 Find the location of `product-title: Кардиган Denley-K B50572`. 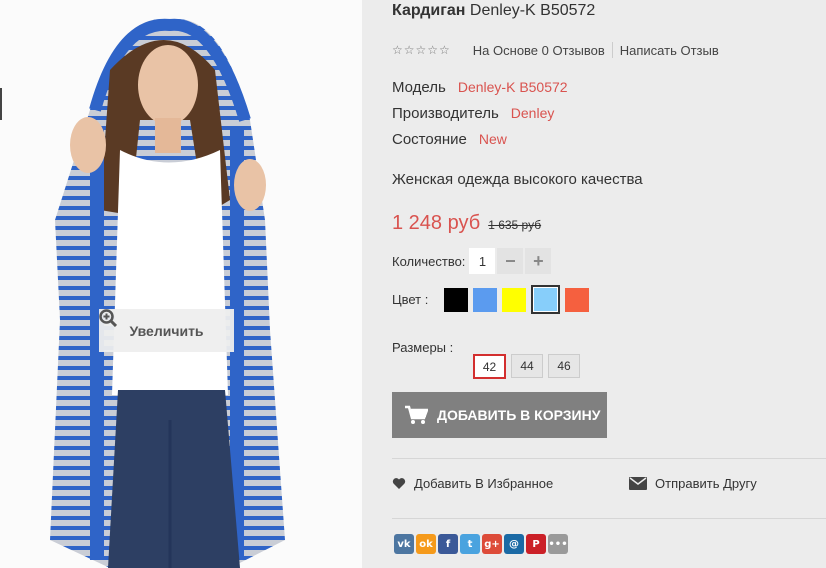

product-title: Кардиган Denley-K B50572 is located at coordinates (494, 10).